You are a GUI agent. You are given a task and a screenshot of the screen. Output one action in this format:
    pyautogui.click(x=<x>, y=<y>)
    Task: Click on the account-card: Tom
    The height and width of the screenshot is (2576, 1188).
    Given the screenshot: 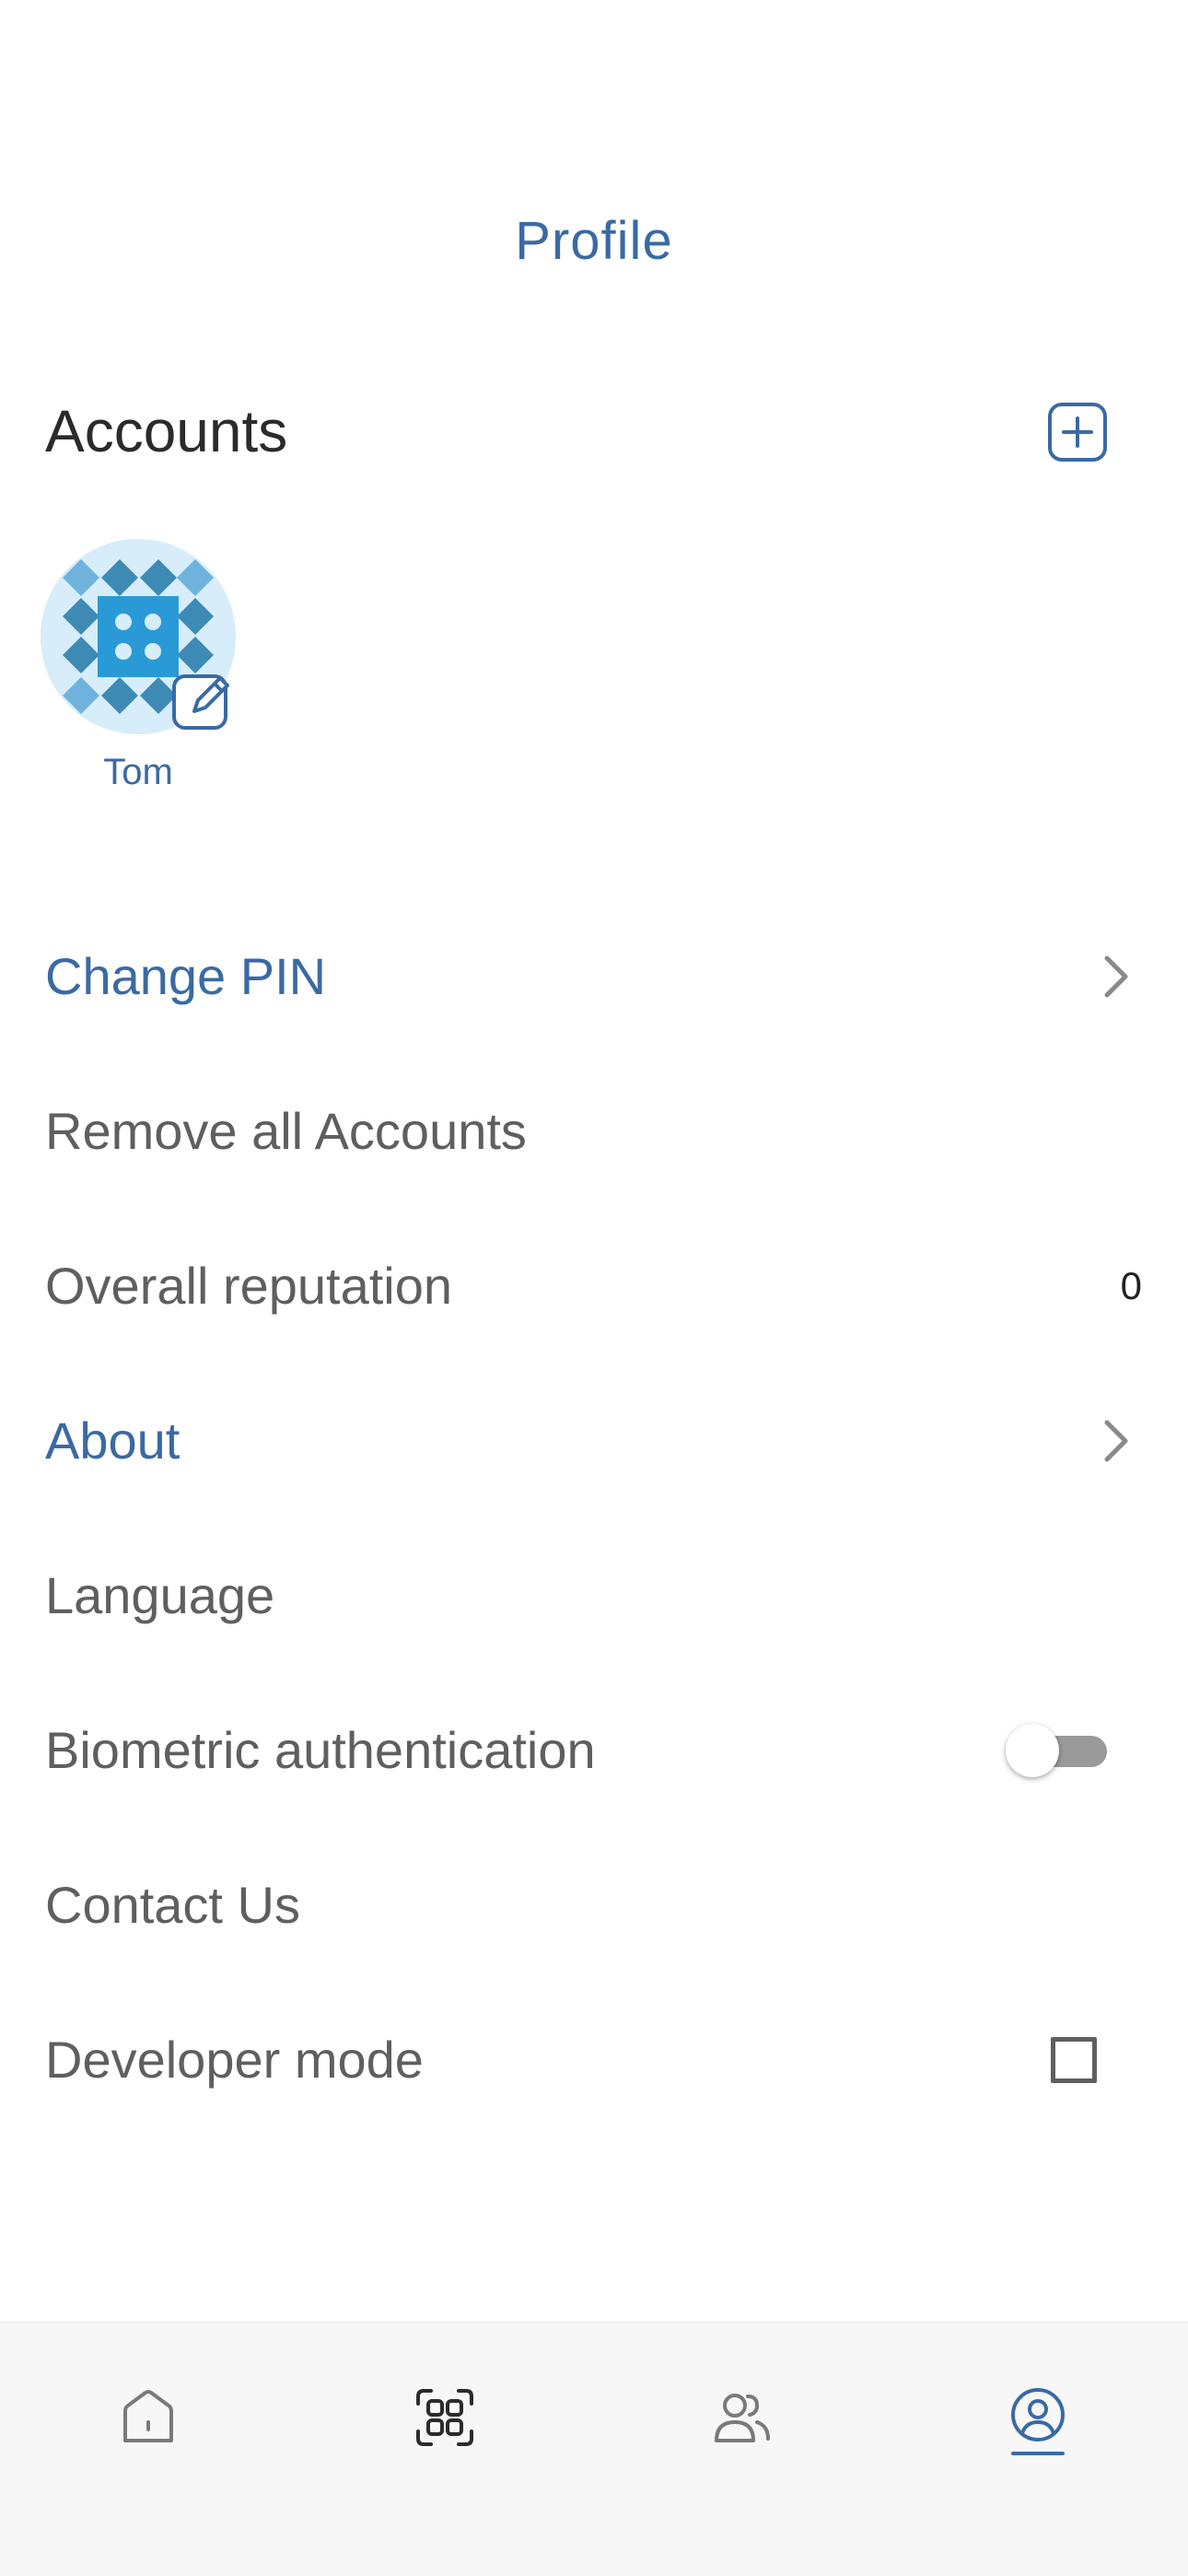 What is the action you would take?
    pyautogui.click(x=138, y=668)
    